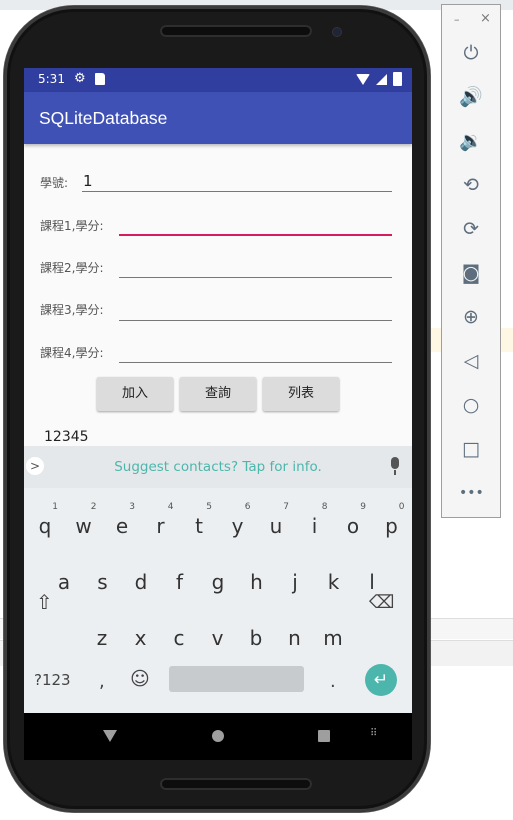 The width and height of the screenshot is (513, 820). I want to click on key-label: i, so click(314, 526).